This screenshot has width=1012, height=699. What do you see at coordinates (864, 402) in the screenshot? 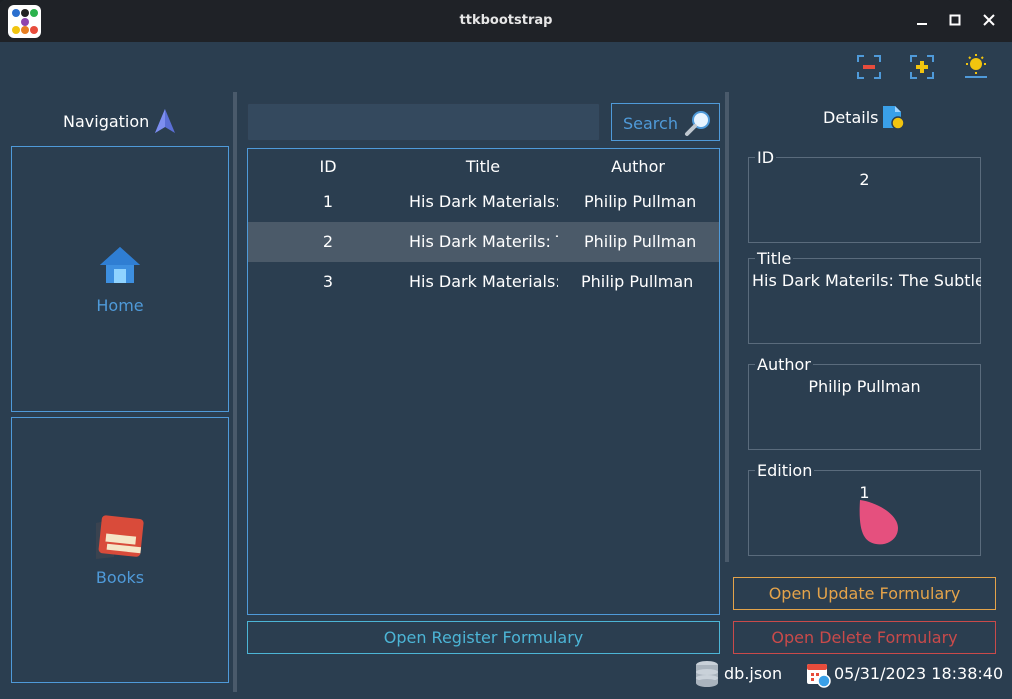
I see `detail-field-author: Author Philip Pullman` at bounding box center [864, 402].